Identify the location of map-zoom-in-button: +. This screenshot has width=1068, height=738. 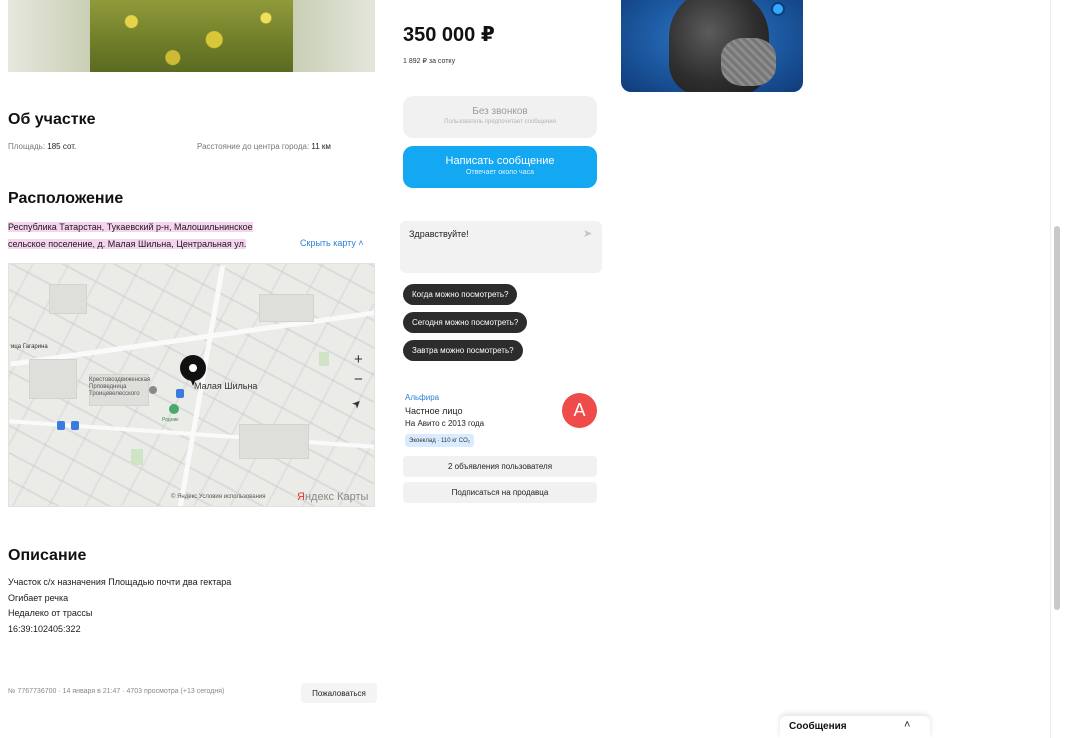
(358, 359).